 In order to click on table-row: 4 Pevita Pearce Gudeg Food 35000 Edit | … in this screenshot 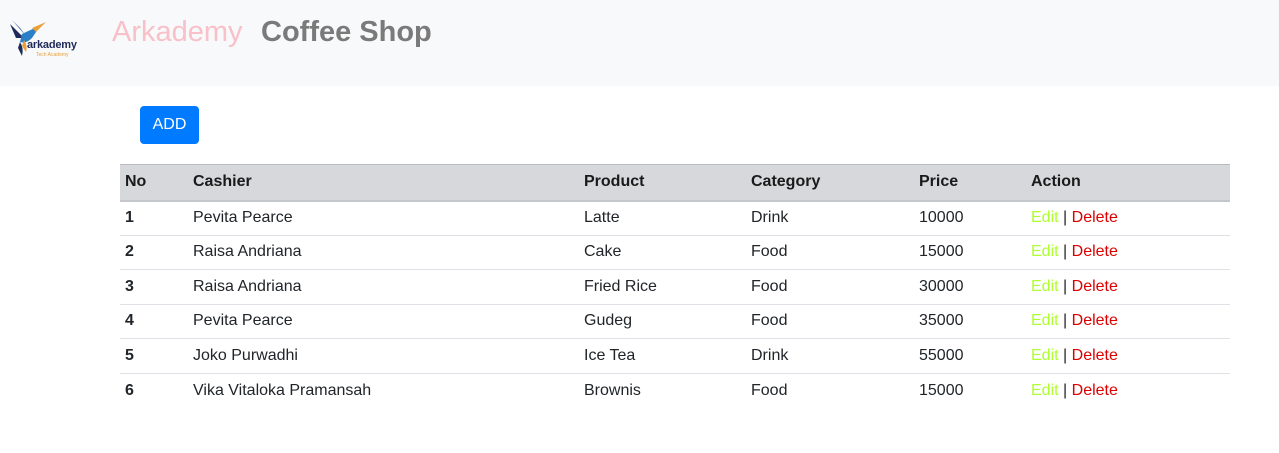, I will do `click(675, 321)`.